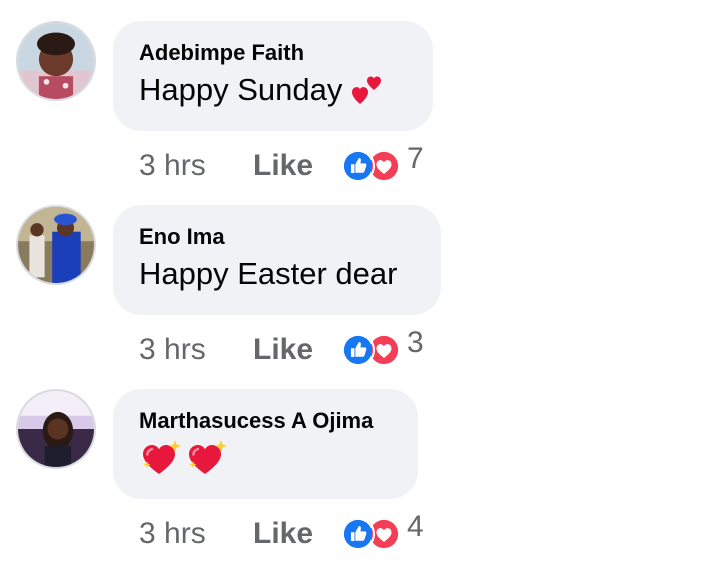 The height and width of the screenshot is (566, 720). Describe the element at coordinates (415, 343) in the screenshot. I see `reaction-count: 3` at that location.